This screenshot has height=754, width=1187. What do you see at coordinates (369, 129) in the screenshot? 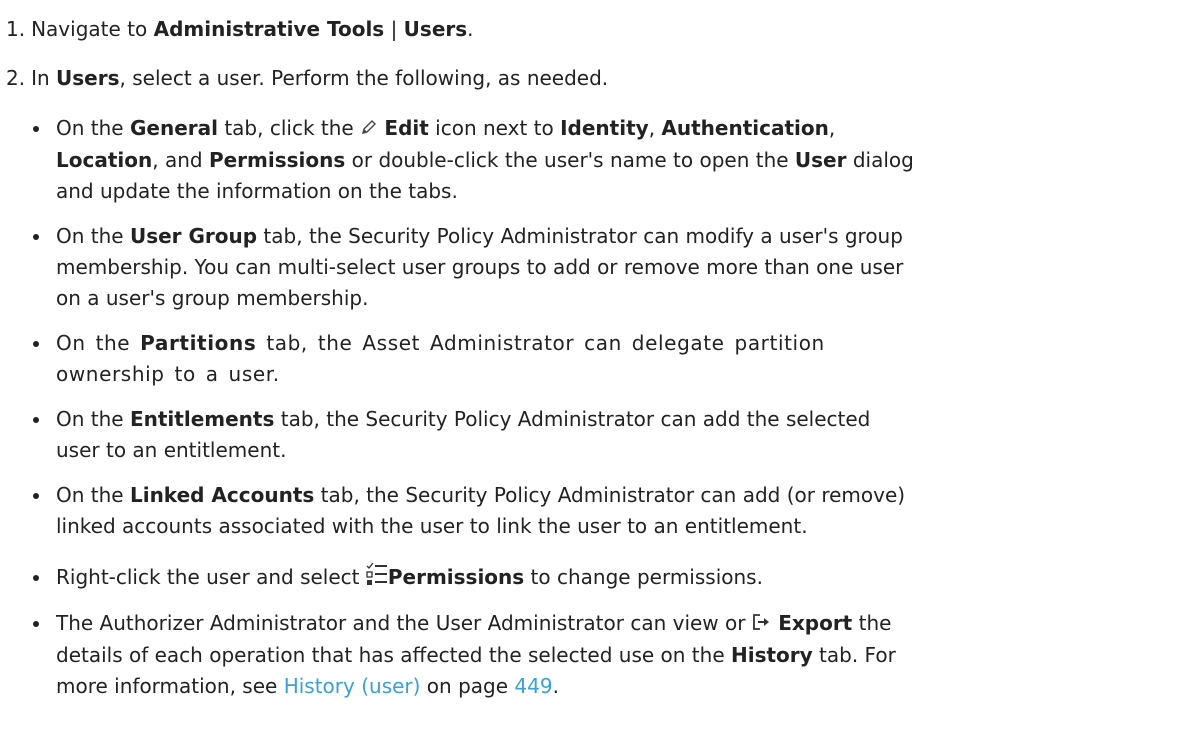
I see `pencil-icon` at bounding box center [369, 129].